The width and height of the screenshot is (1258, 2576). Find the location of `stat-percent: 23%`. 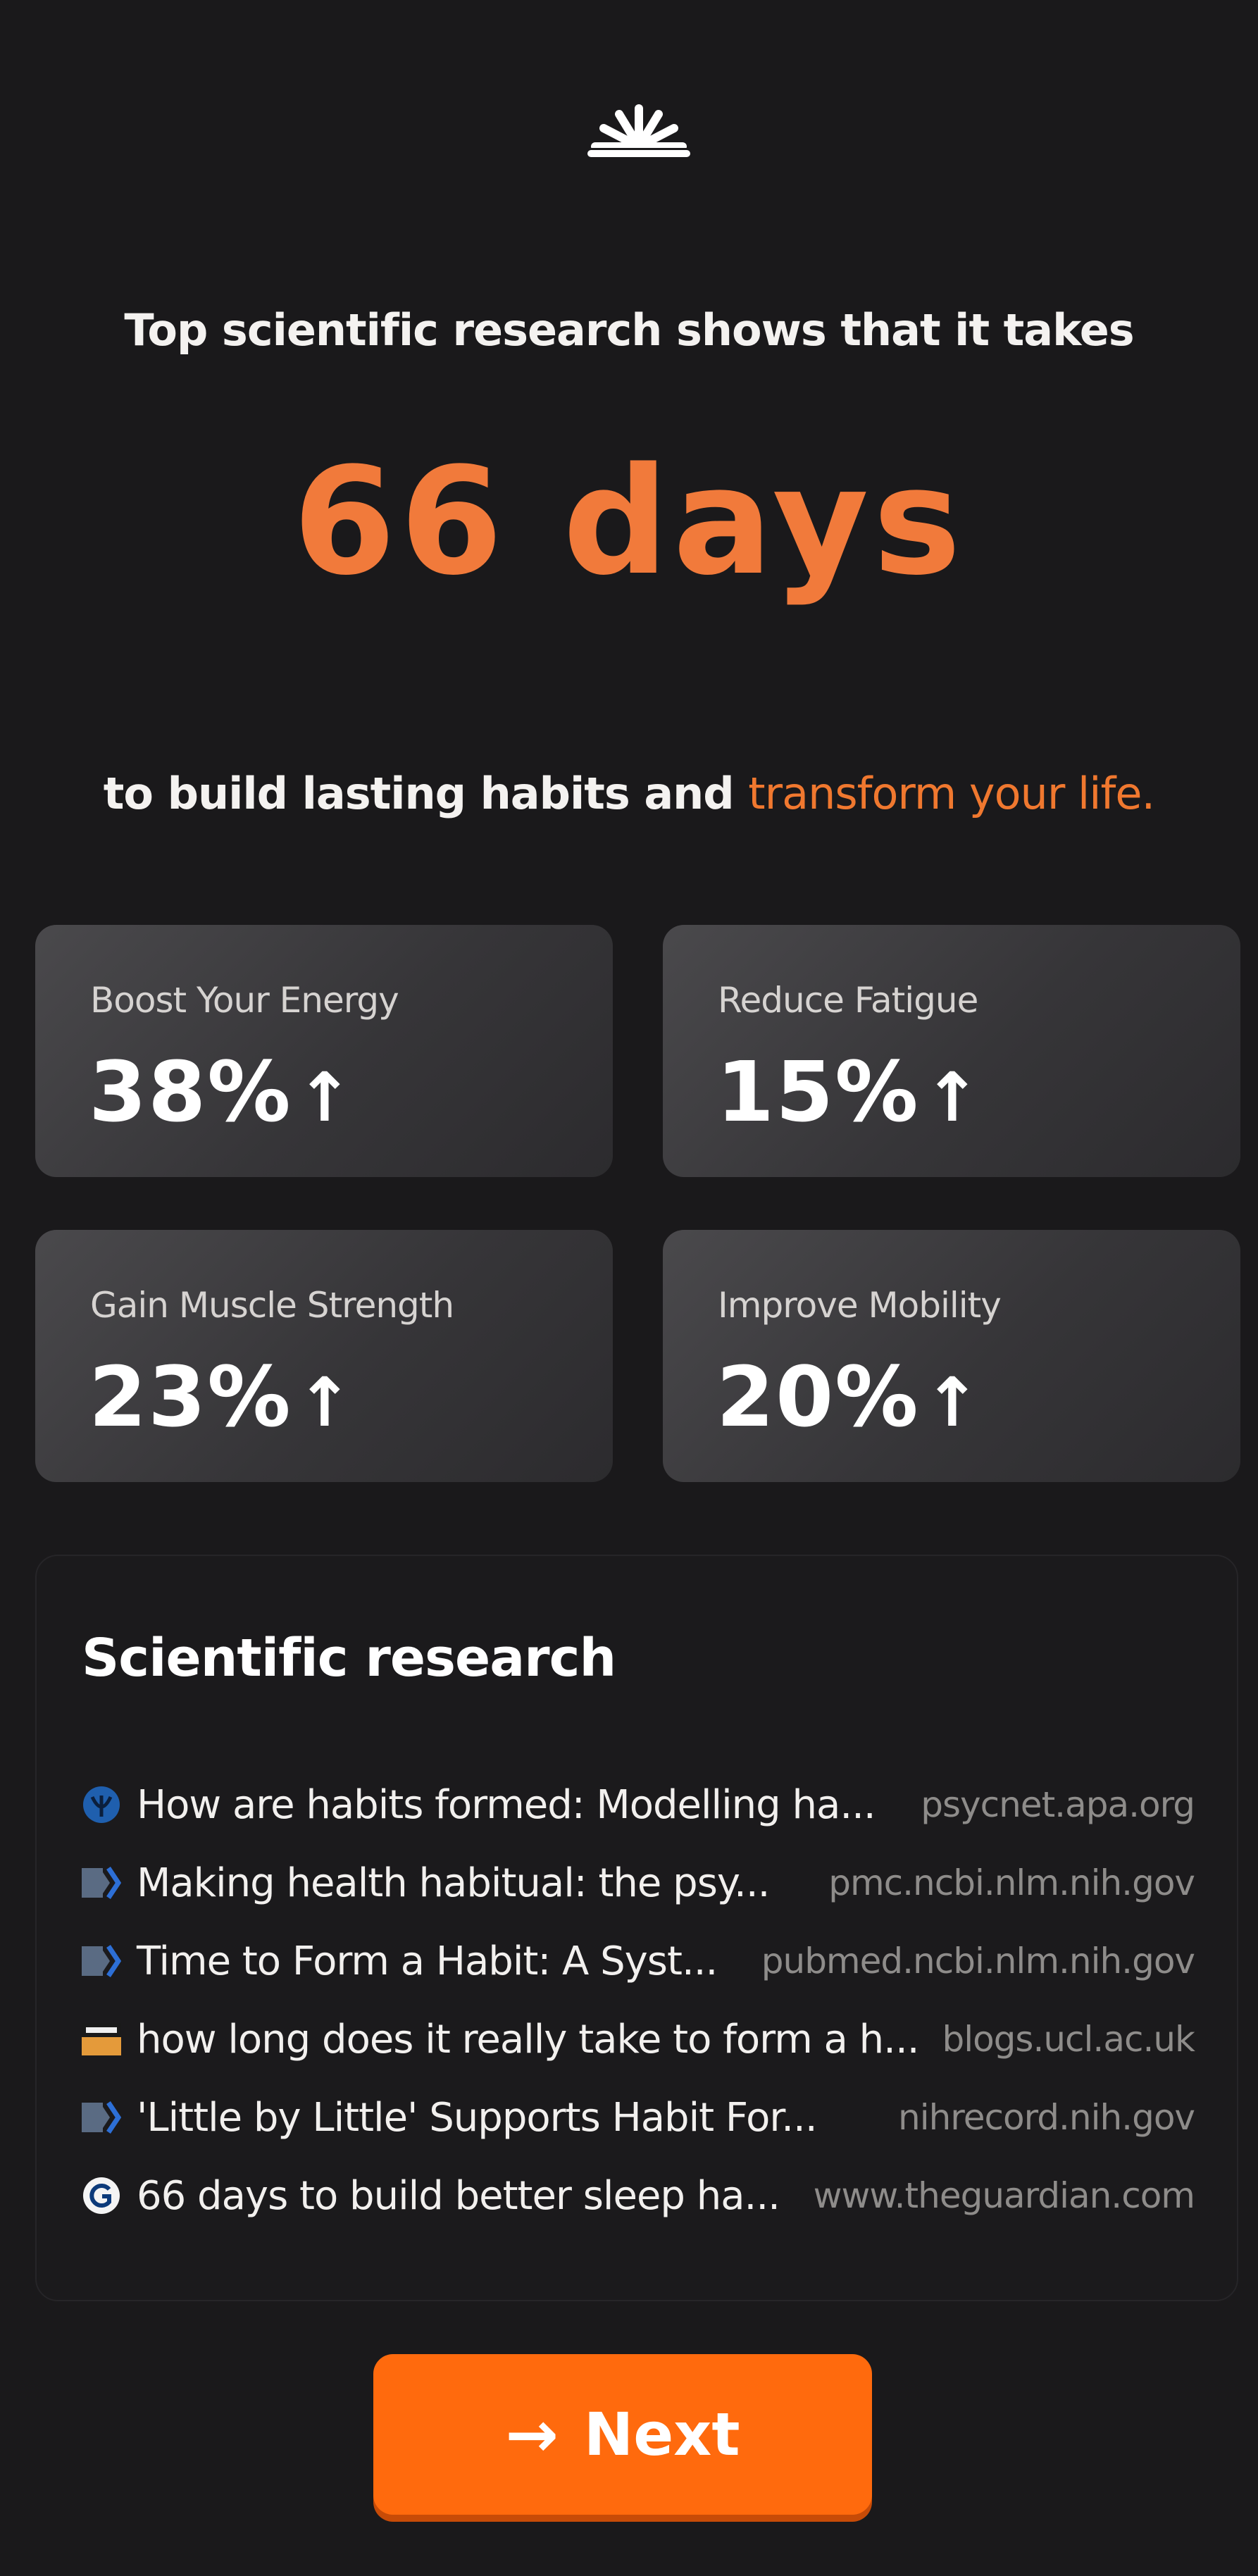

stat-percent: 23% is located at coordinates (190, 1396).